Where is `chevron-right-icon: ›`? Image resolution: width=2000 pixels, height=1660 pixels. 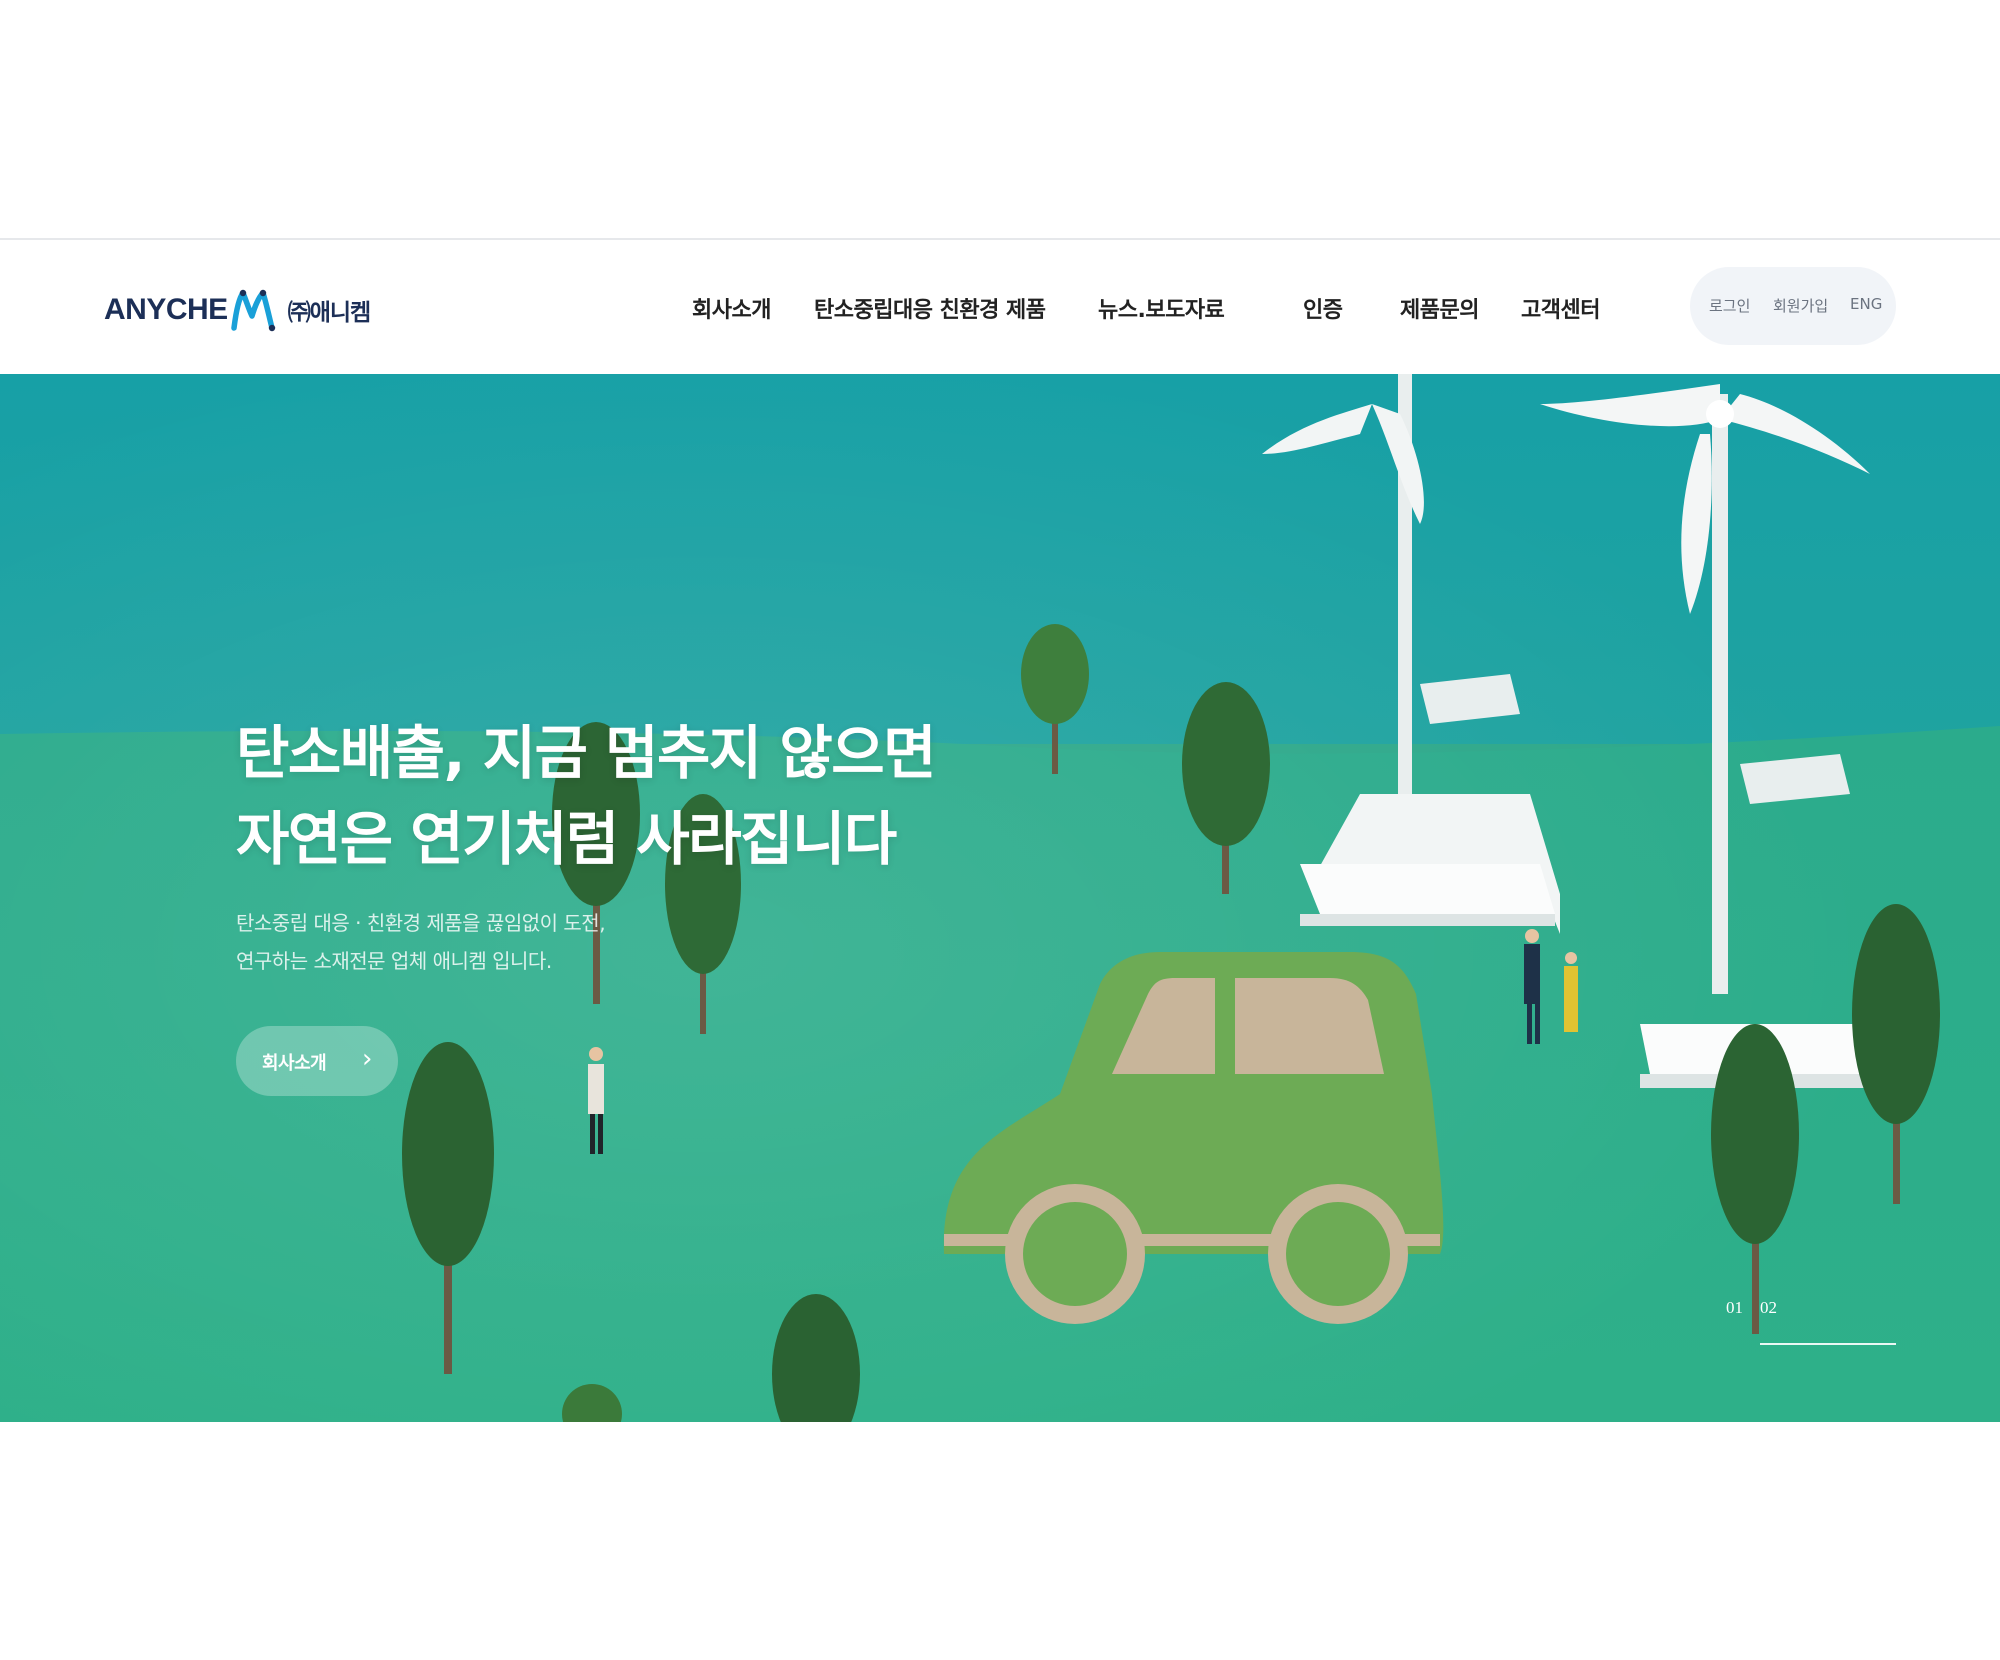
chevron-right-icon: › is located at coordinates (367, 1059).